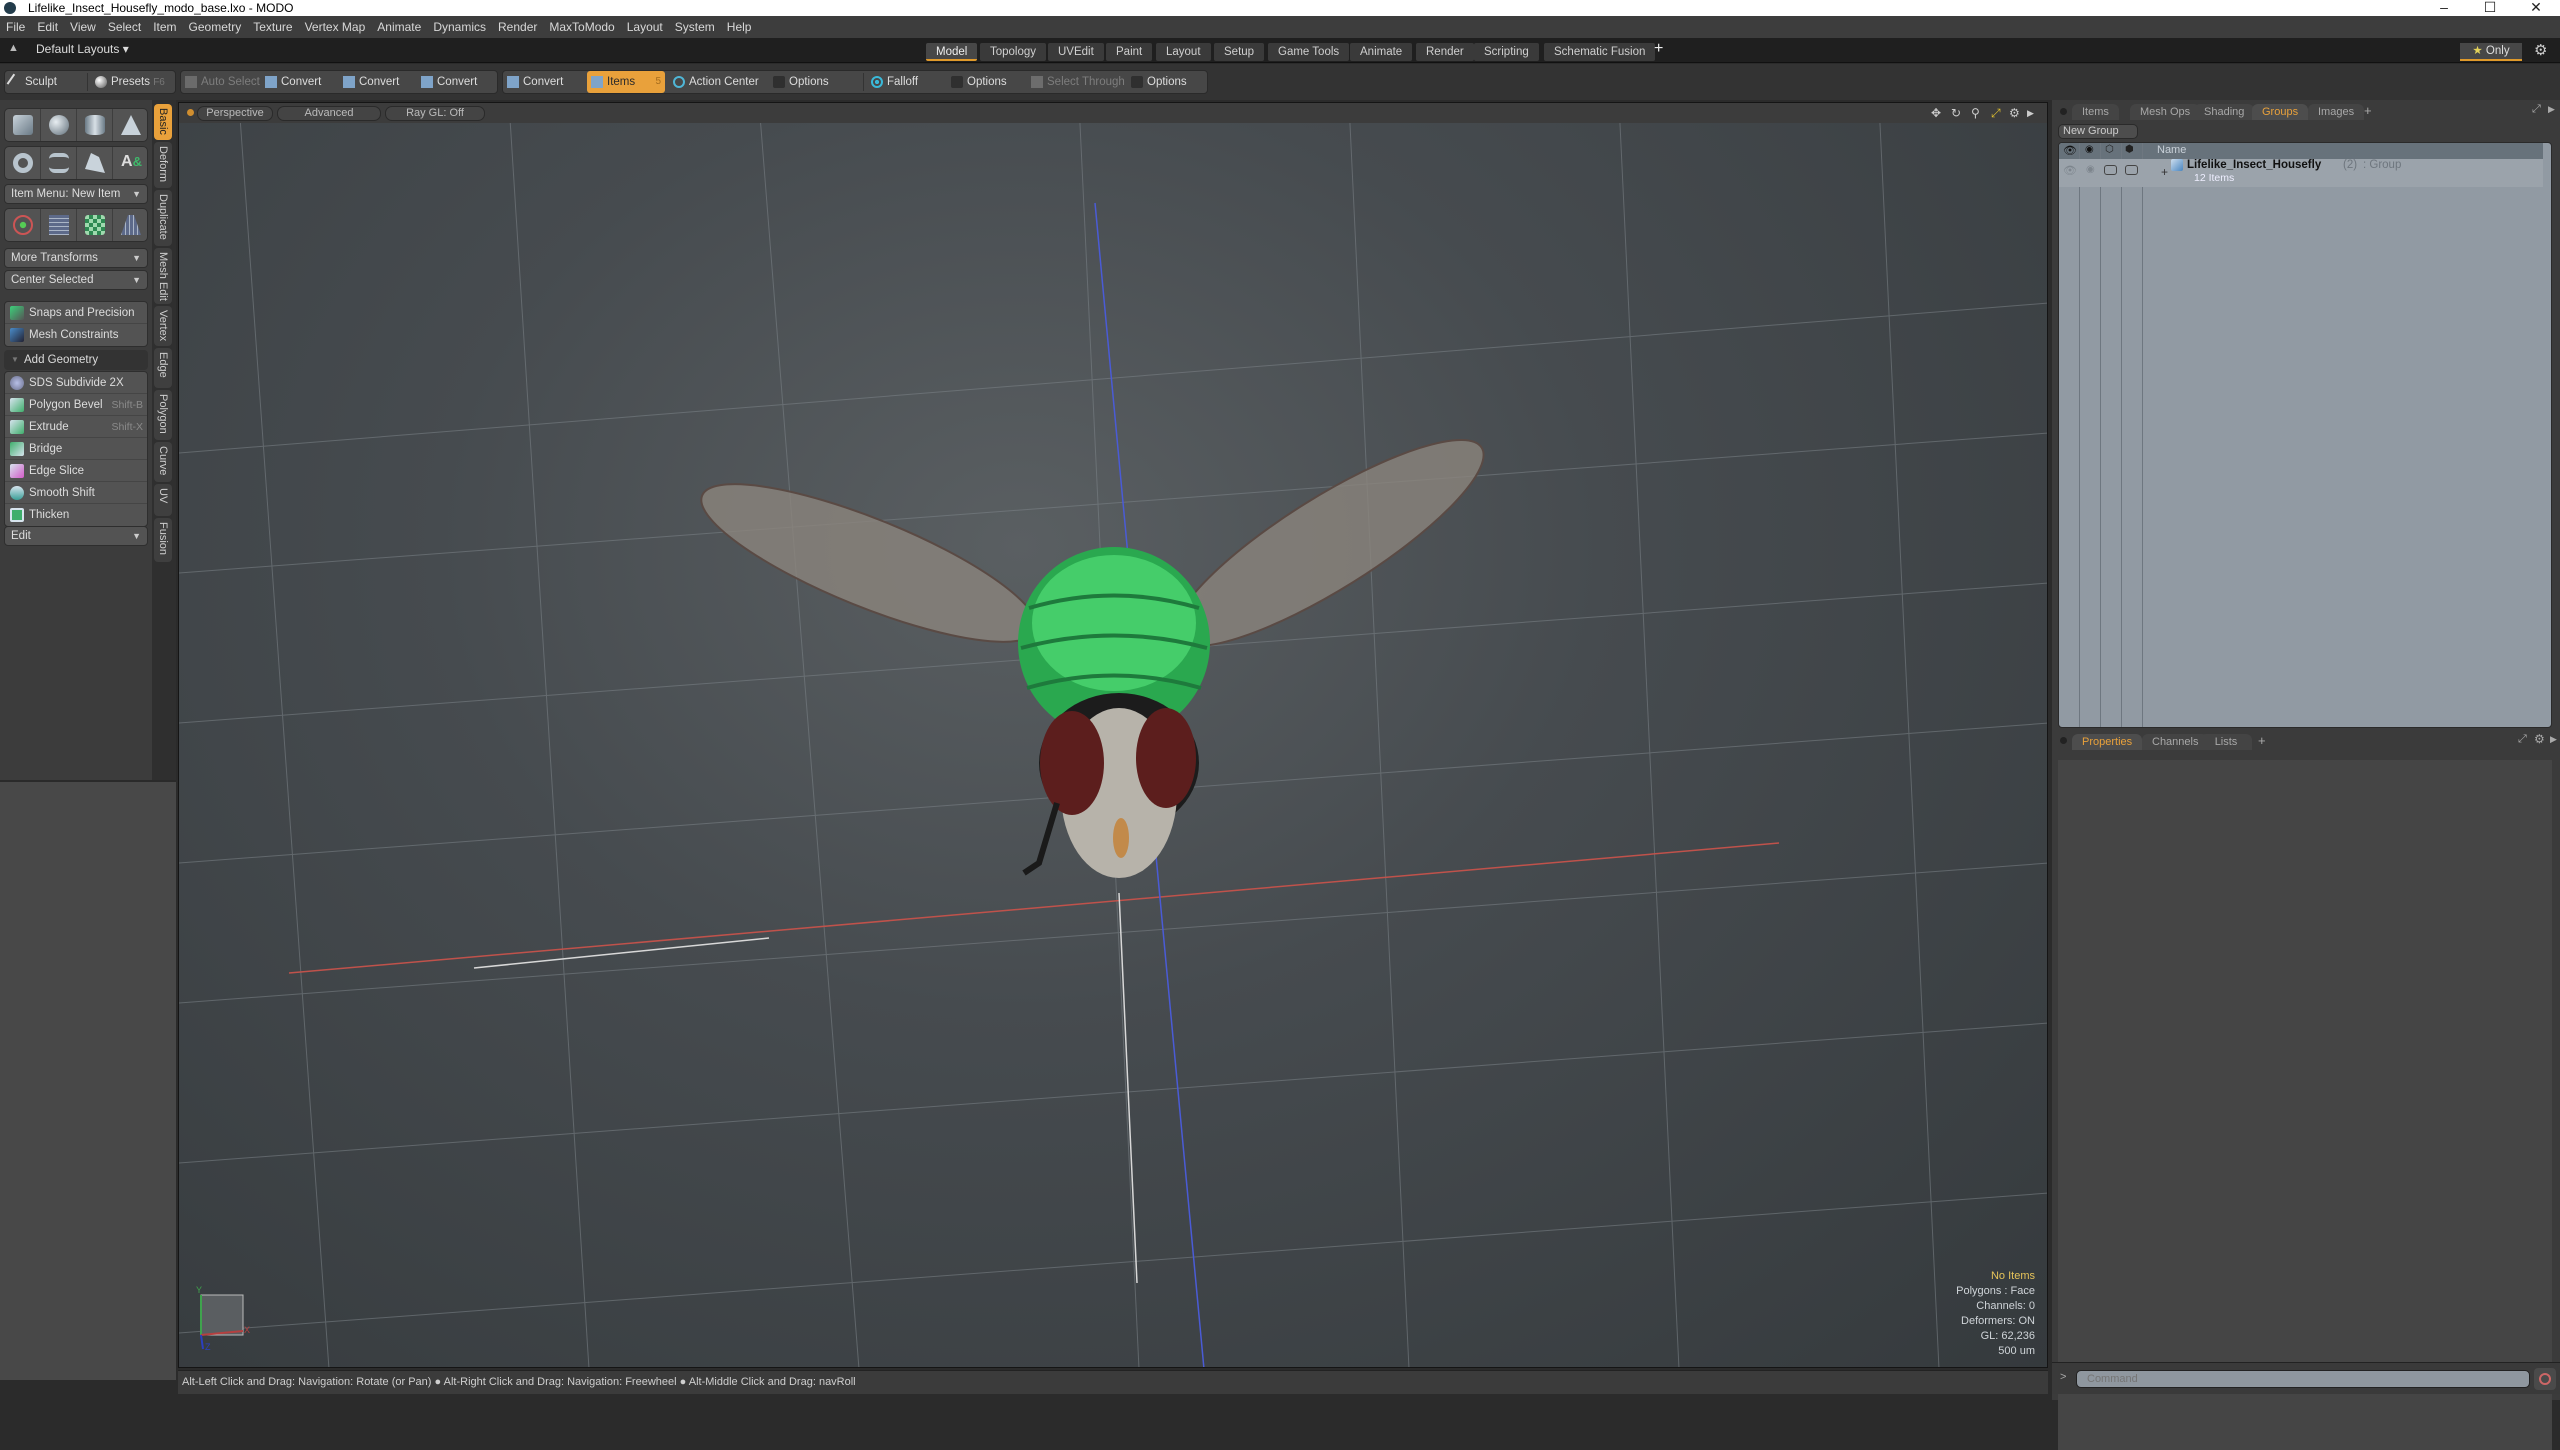  Describe the element at coordinates (907, 82) in the screenshot. I see `falloff-button: Falloff` at that location.